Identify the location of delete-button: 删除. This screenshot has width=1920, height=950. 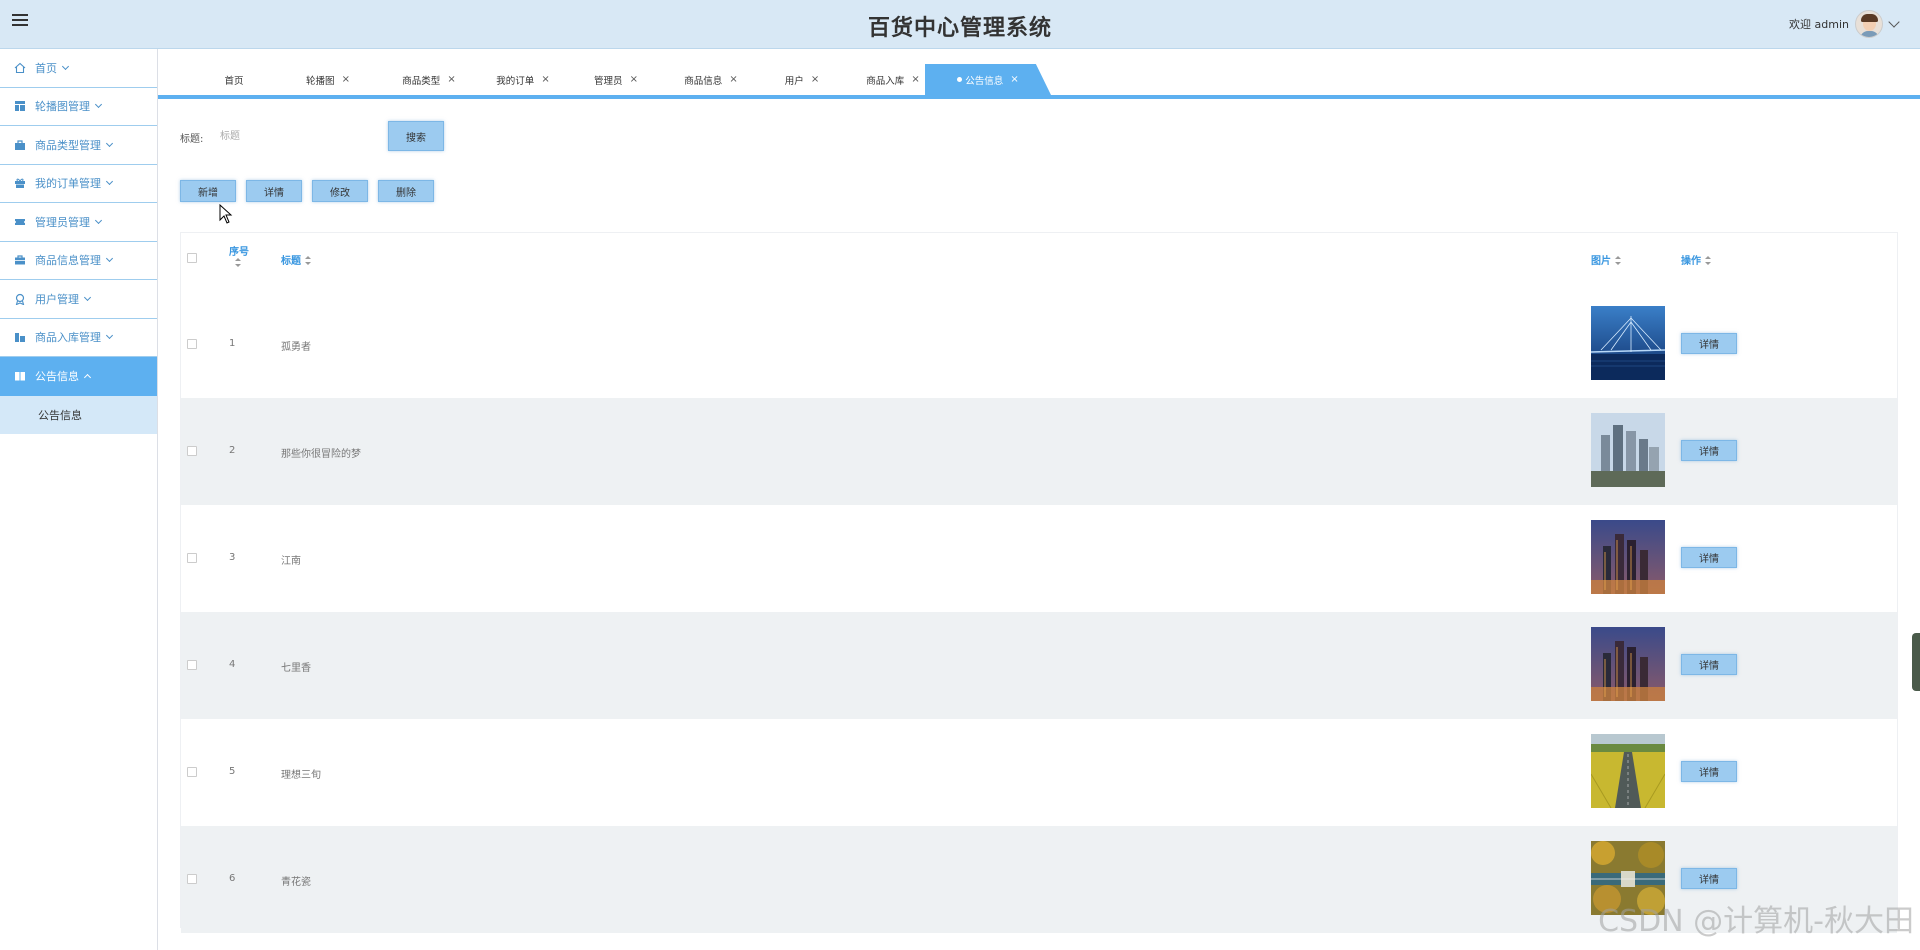
(406, 191).